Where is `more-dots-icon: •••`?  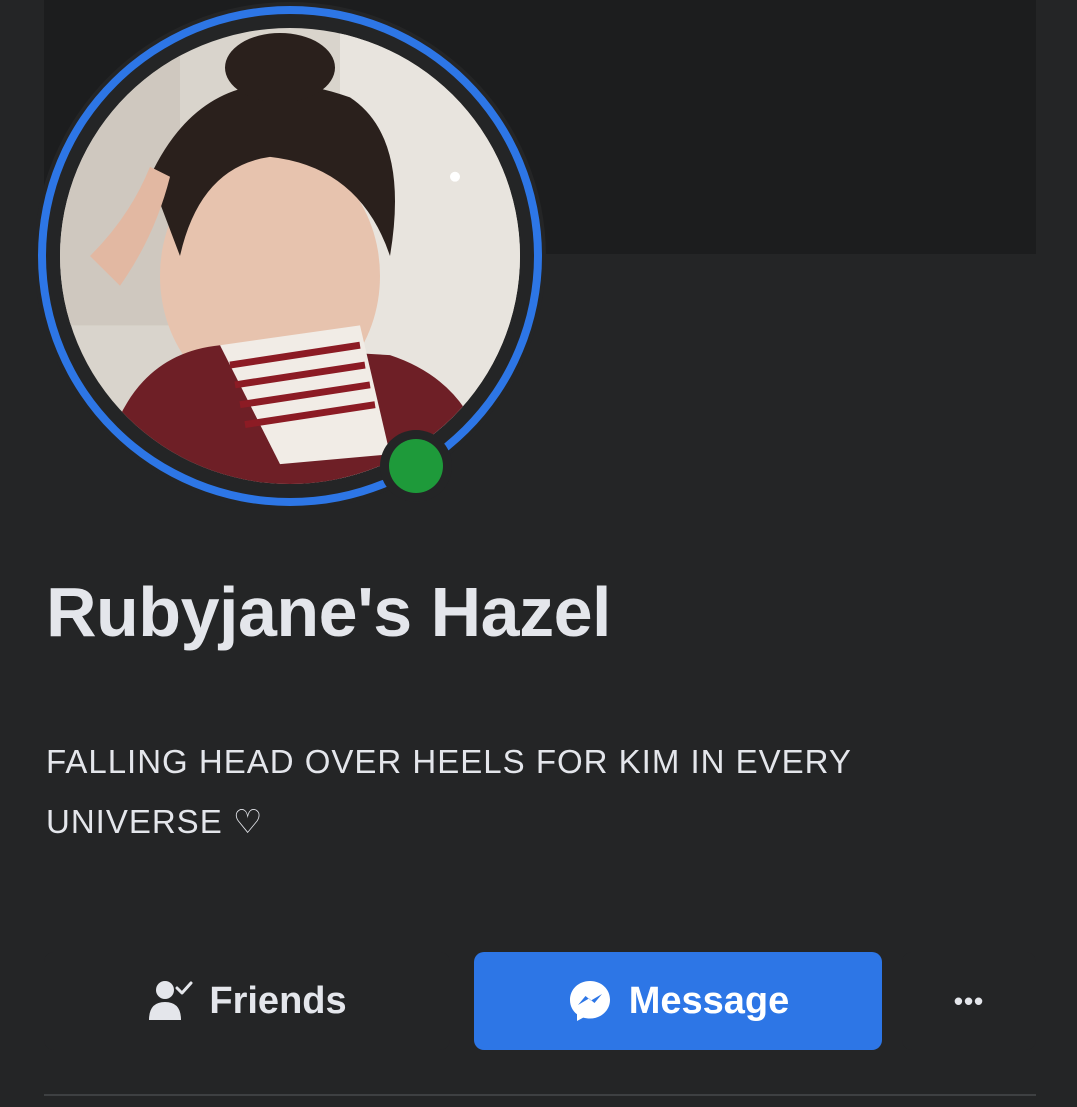 more-dots-icon: ••• is located at coordinates (969, 1000).